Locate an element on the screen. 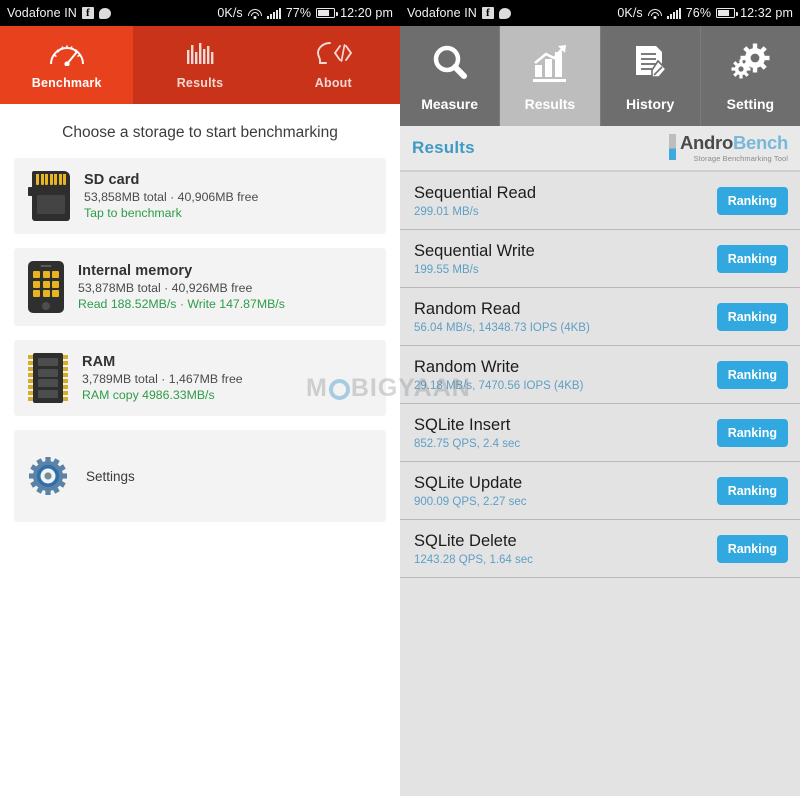 Image resolution: width=800 pixels, height=796 pixels. result-row-text: SQLite Update 900.09 QPS, 2.27 sec is located at coordinates (470, 491).